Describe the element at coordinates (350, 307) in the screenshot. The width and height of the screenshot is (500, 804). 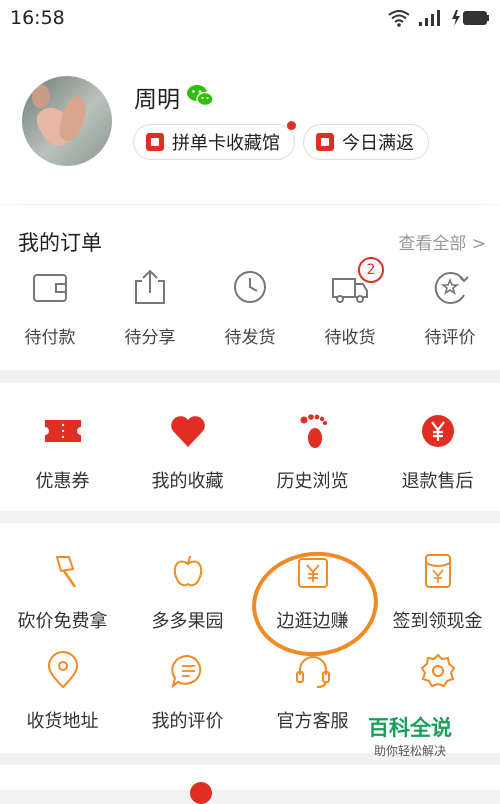
I see `order-pending-receipt: 2 待收货` at that location.